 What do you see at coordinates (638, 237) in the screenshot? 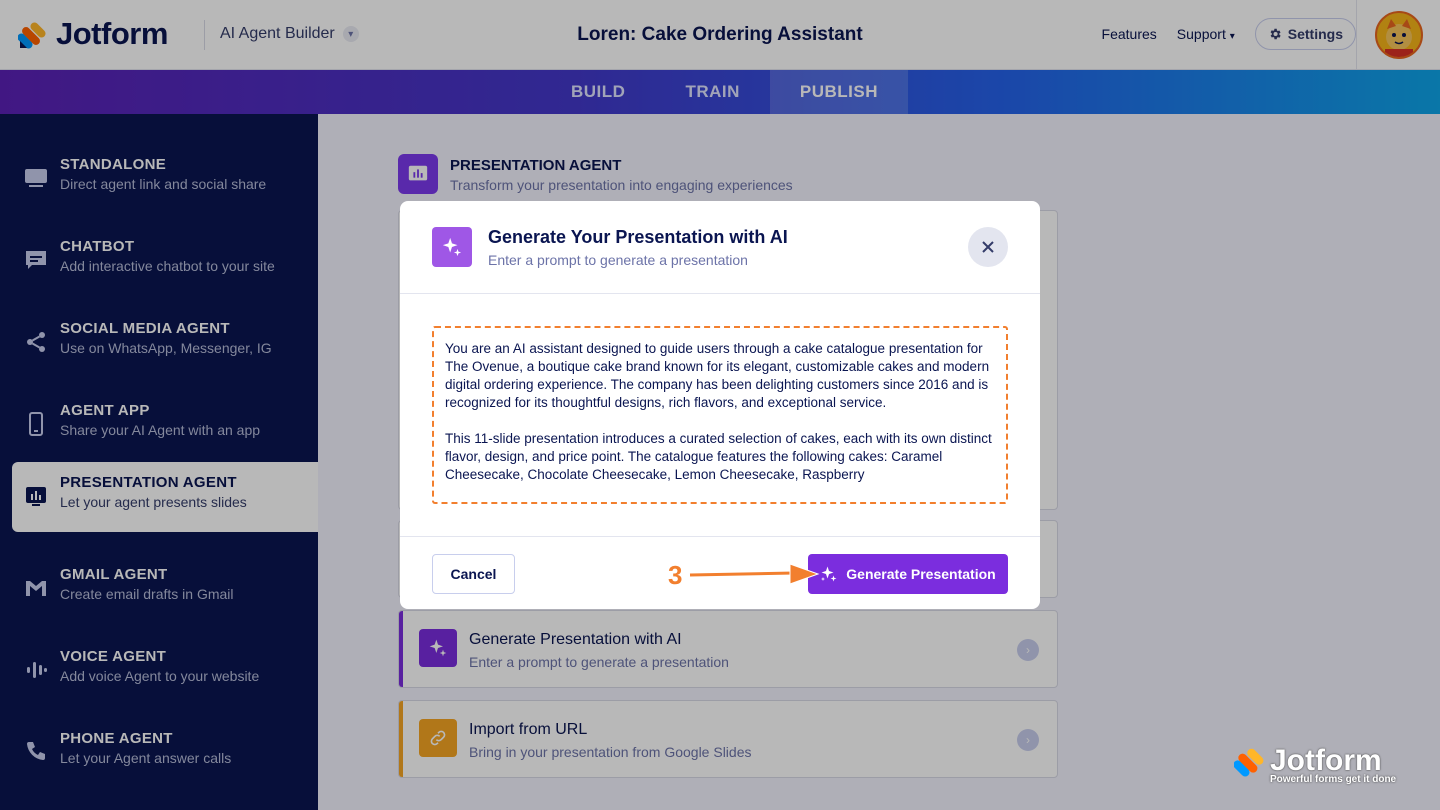
I see `modal-title: Generate Your Presentation with AI` at bounding box center [638, 237].